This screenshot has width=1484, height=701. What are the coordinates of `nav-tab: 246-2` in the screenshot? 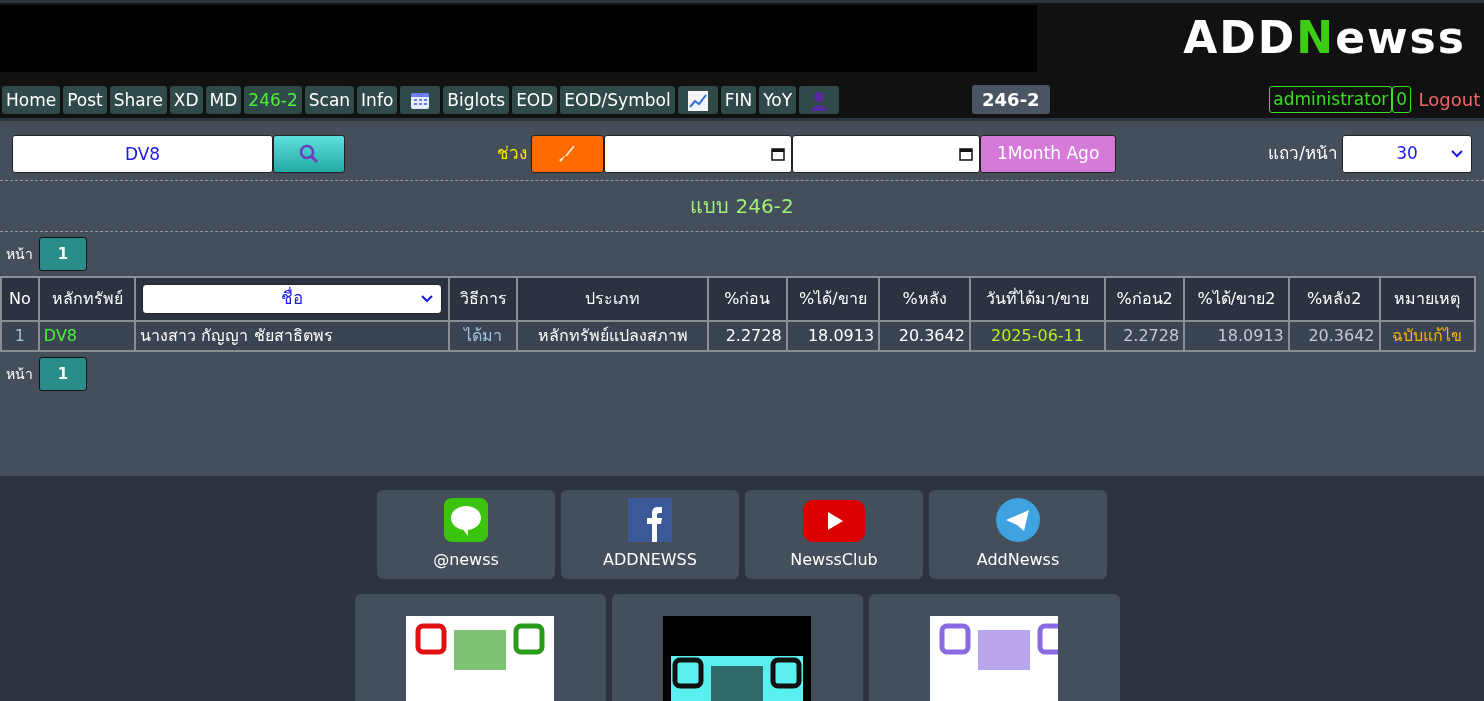 It's located at (273, 99).